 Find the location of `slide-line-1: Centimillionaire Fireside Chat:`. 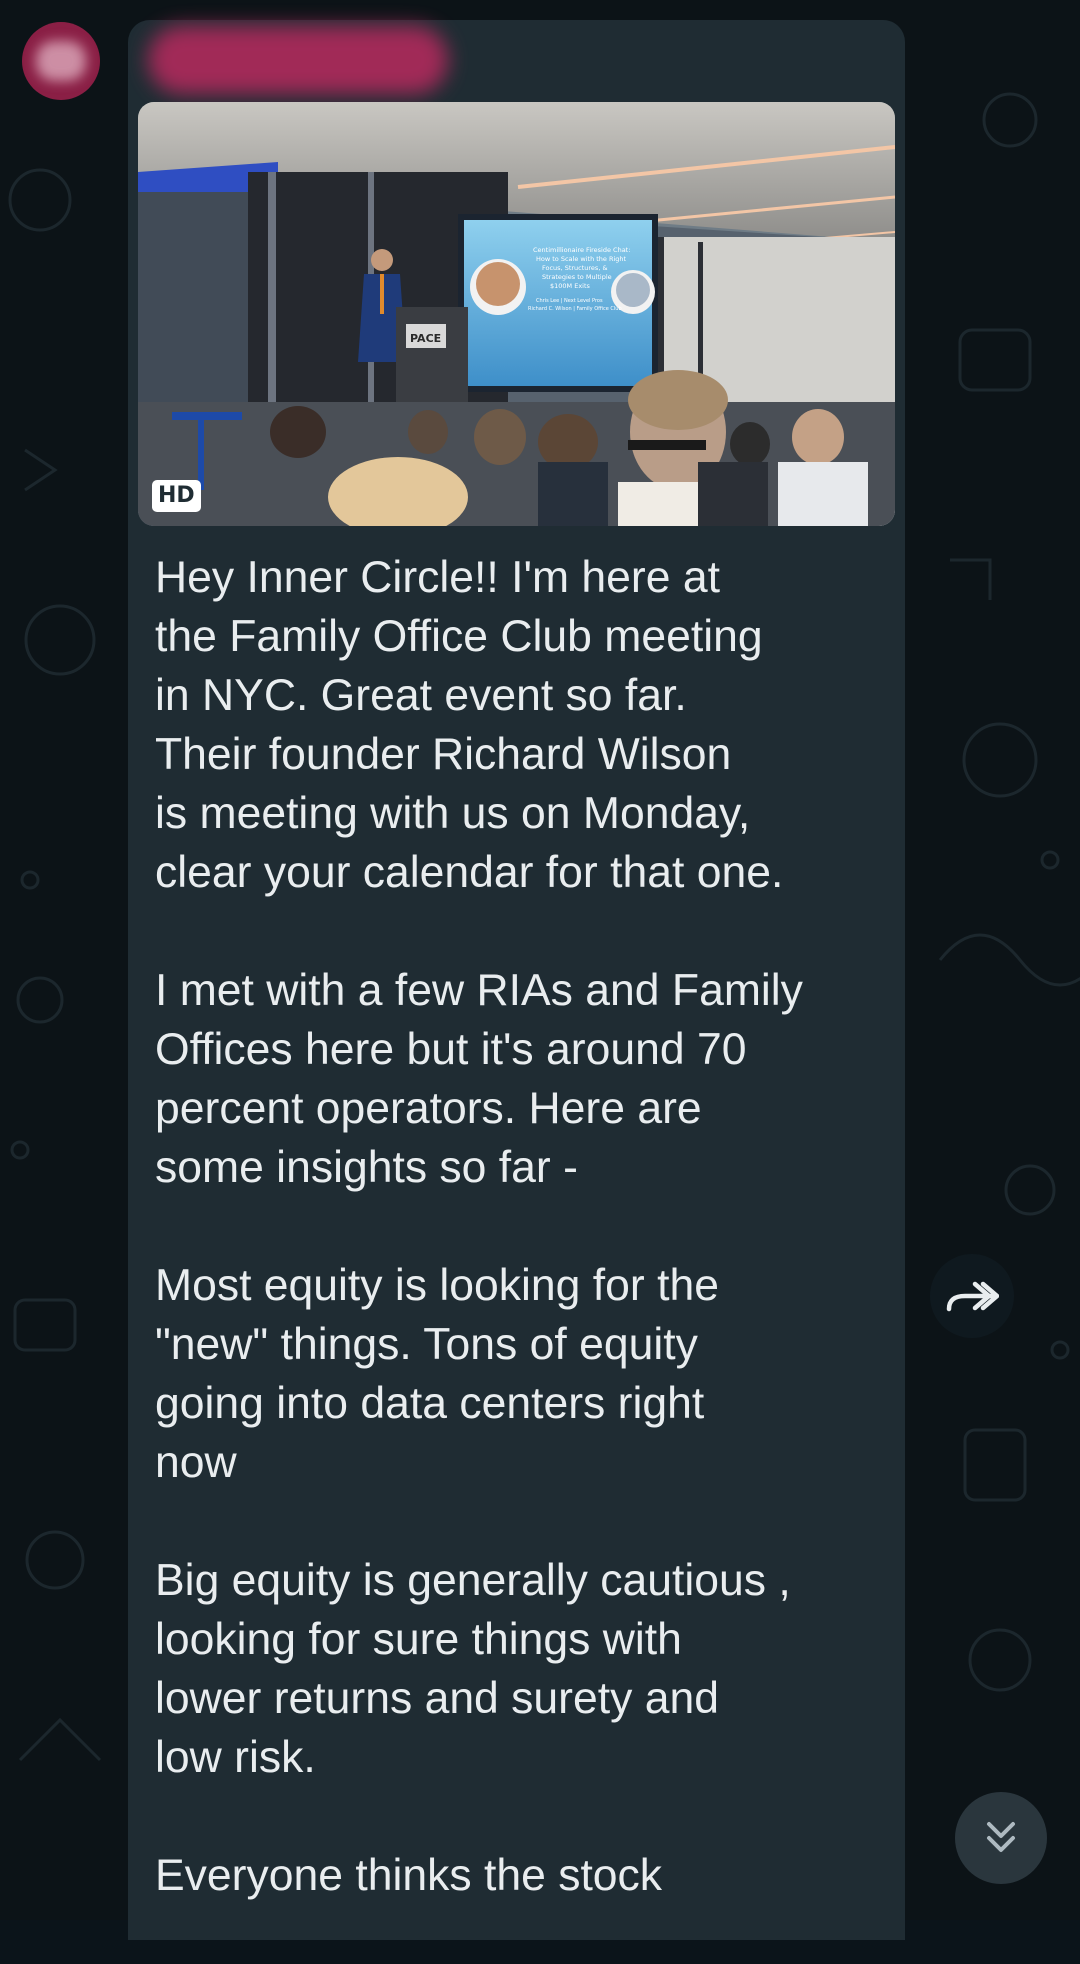

slide-line-1: Centimillionaire Fireside Chat: is located at coordinates (581, 250).